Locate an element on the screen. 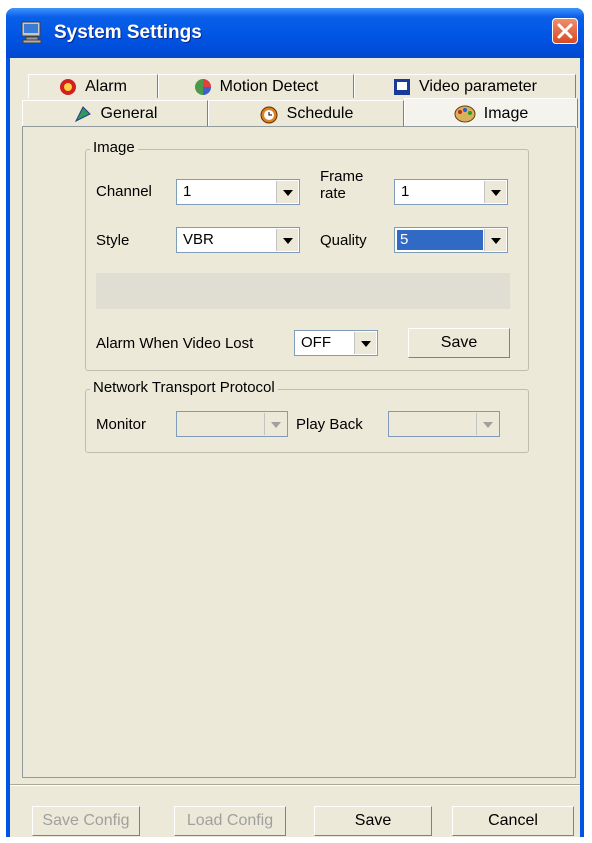  tab-image: Image is located at coordinates (491, 113).